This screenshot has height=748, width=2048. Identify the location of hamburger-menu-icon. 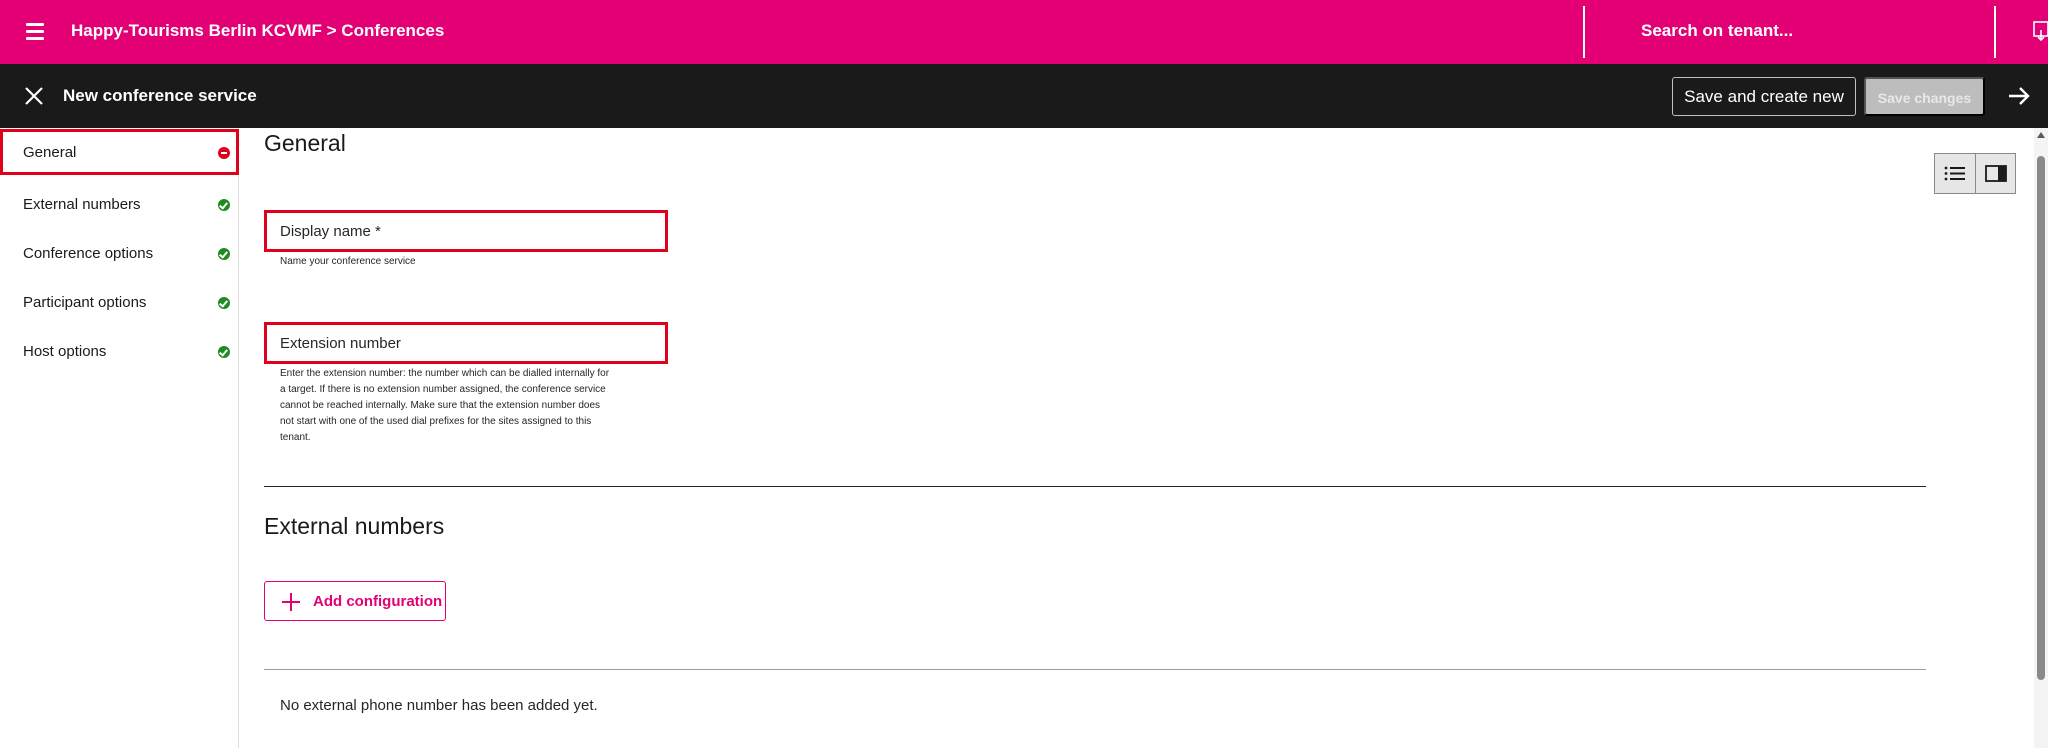
(35, 32).